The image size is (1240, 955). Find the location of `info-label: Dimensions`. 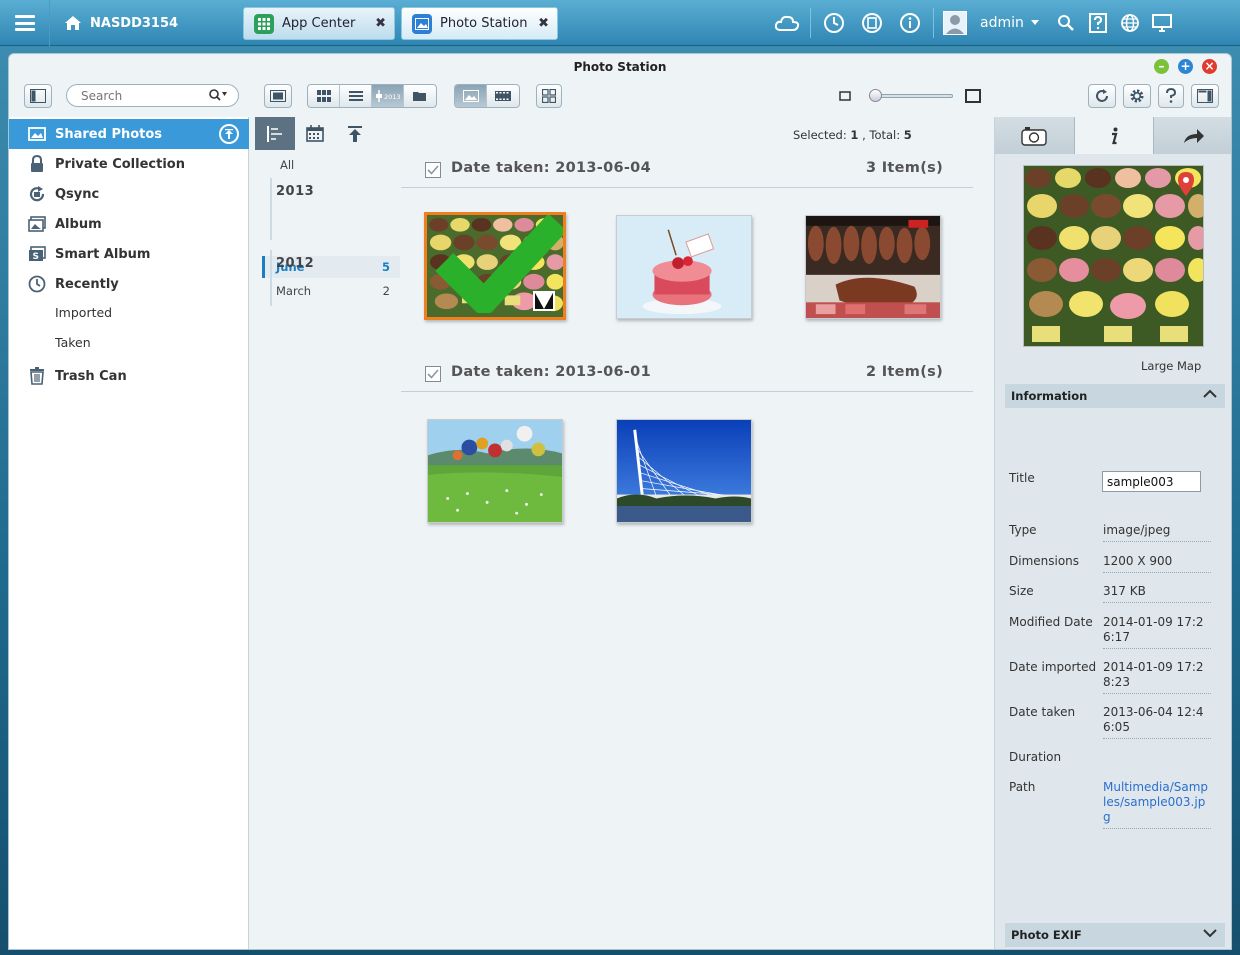

info-label: Dimensions is located at coordinates (1044, 561).